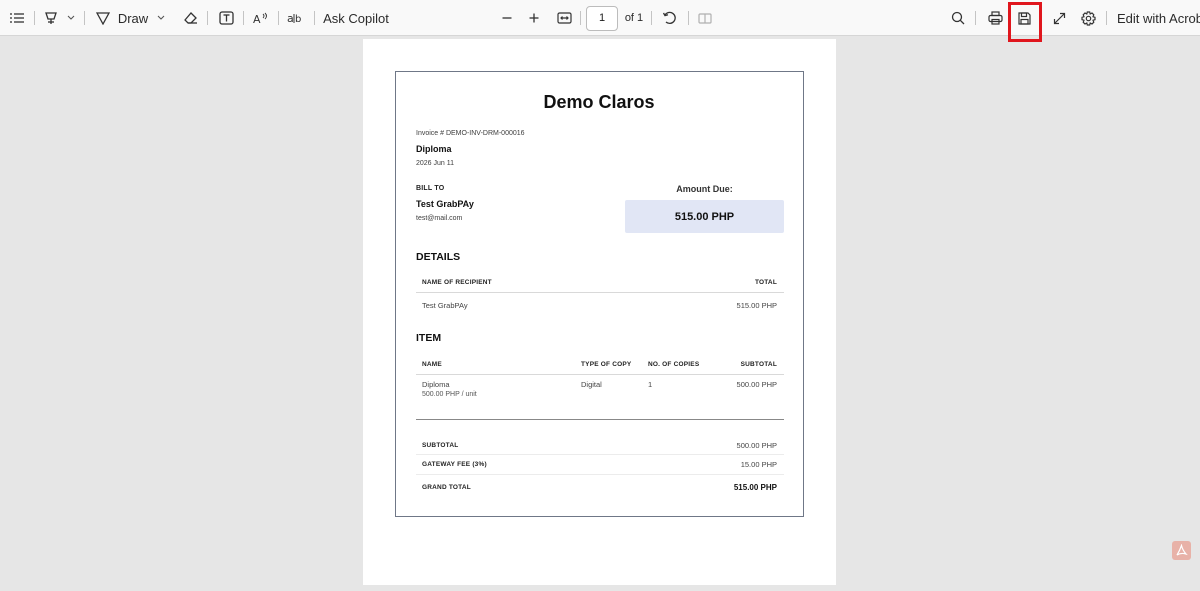  What do you see at coordinates (765, 282) in the screenshot?
I see `details-header-total: TOTAL` at bounding box center [765, 282].